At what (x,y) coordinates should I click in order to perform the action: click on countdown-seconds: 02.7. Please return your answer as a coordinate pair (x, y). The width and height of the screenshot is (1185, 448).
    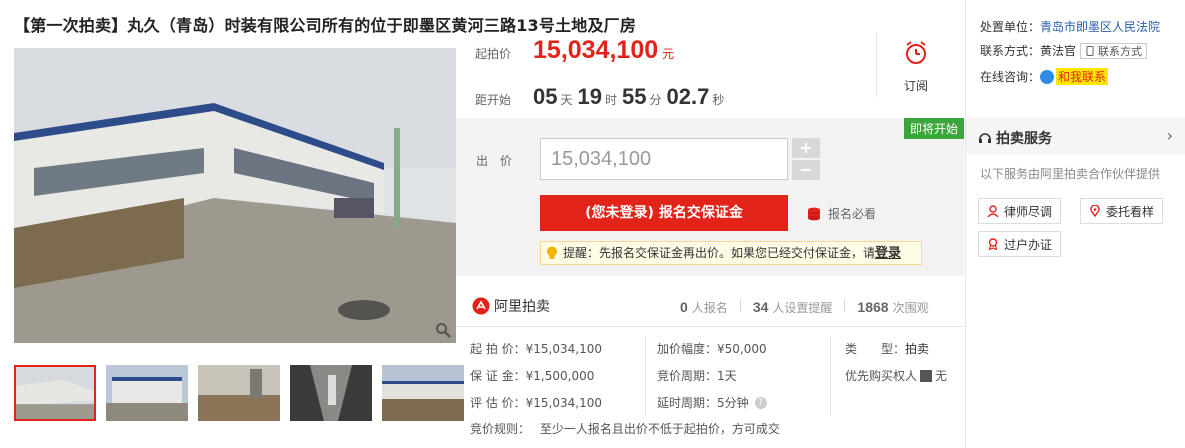
    Looking at the image, I should click on (688, 96).